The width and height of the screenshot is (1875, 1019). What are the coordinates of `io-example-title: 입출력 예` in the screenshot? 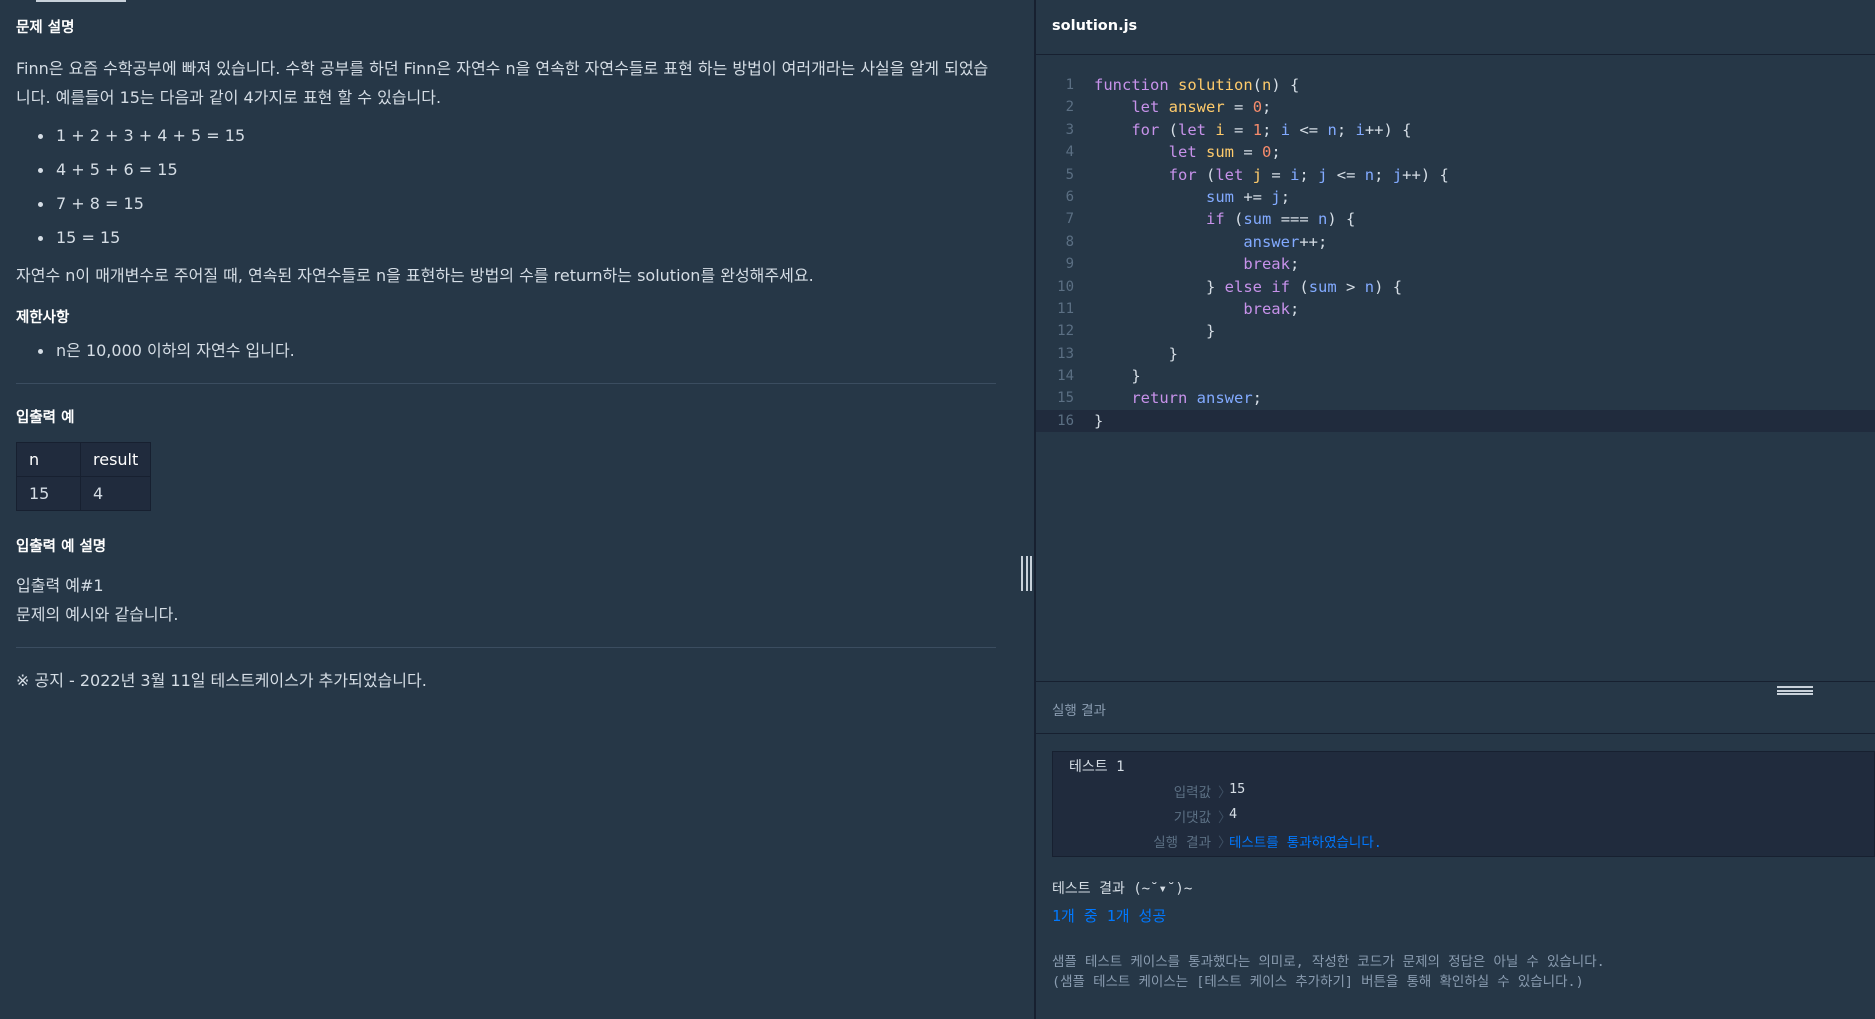 It's located at (45, 418).